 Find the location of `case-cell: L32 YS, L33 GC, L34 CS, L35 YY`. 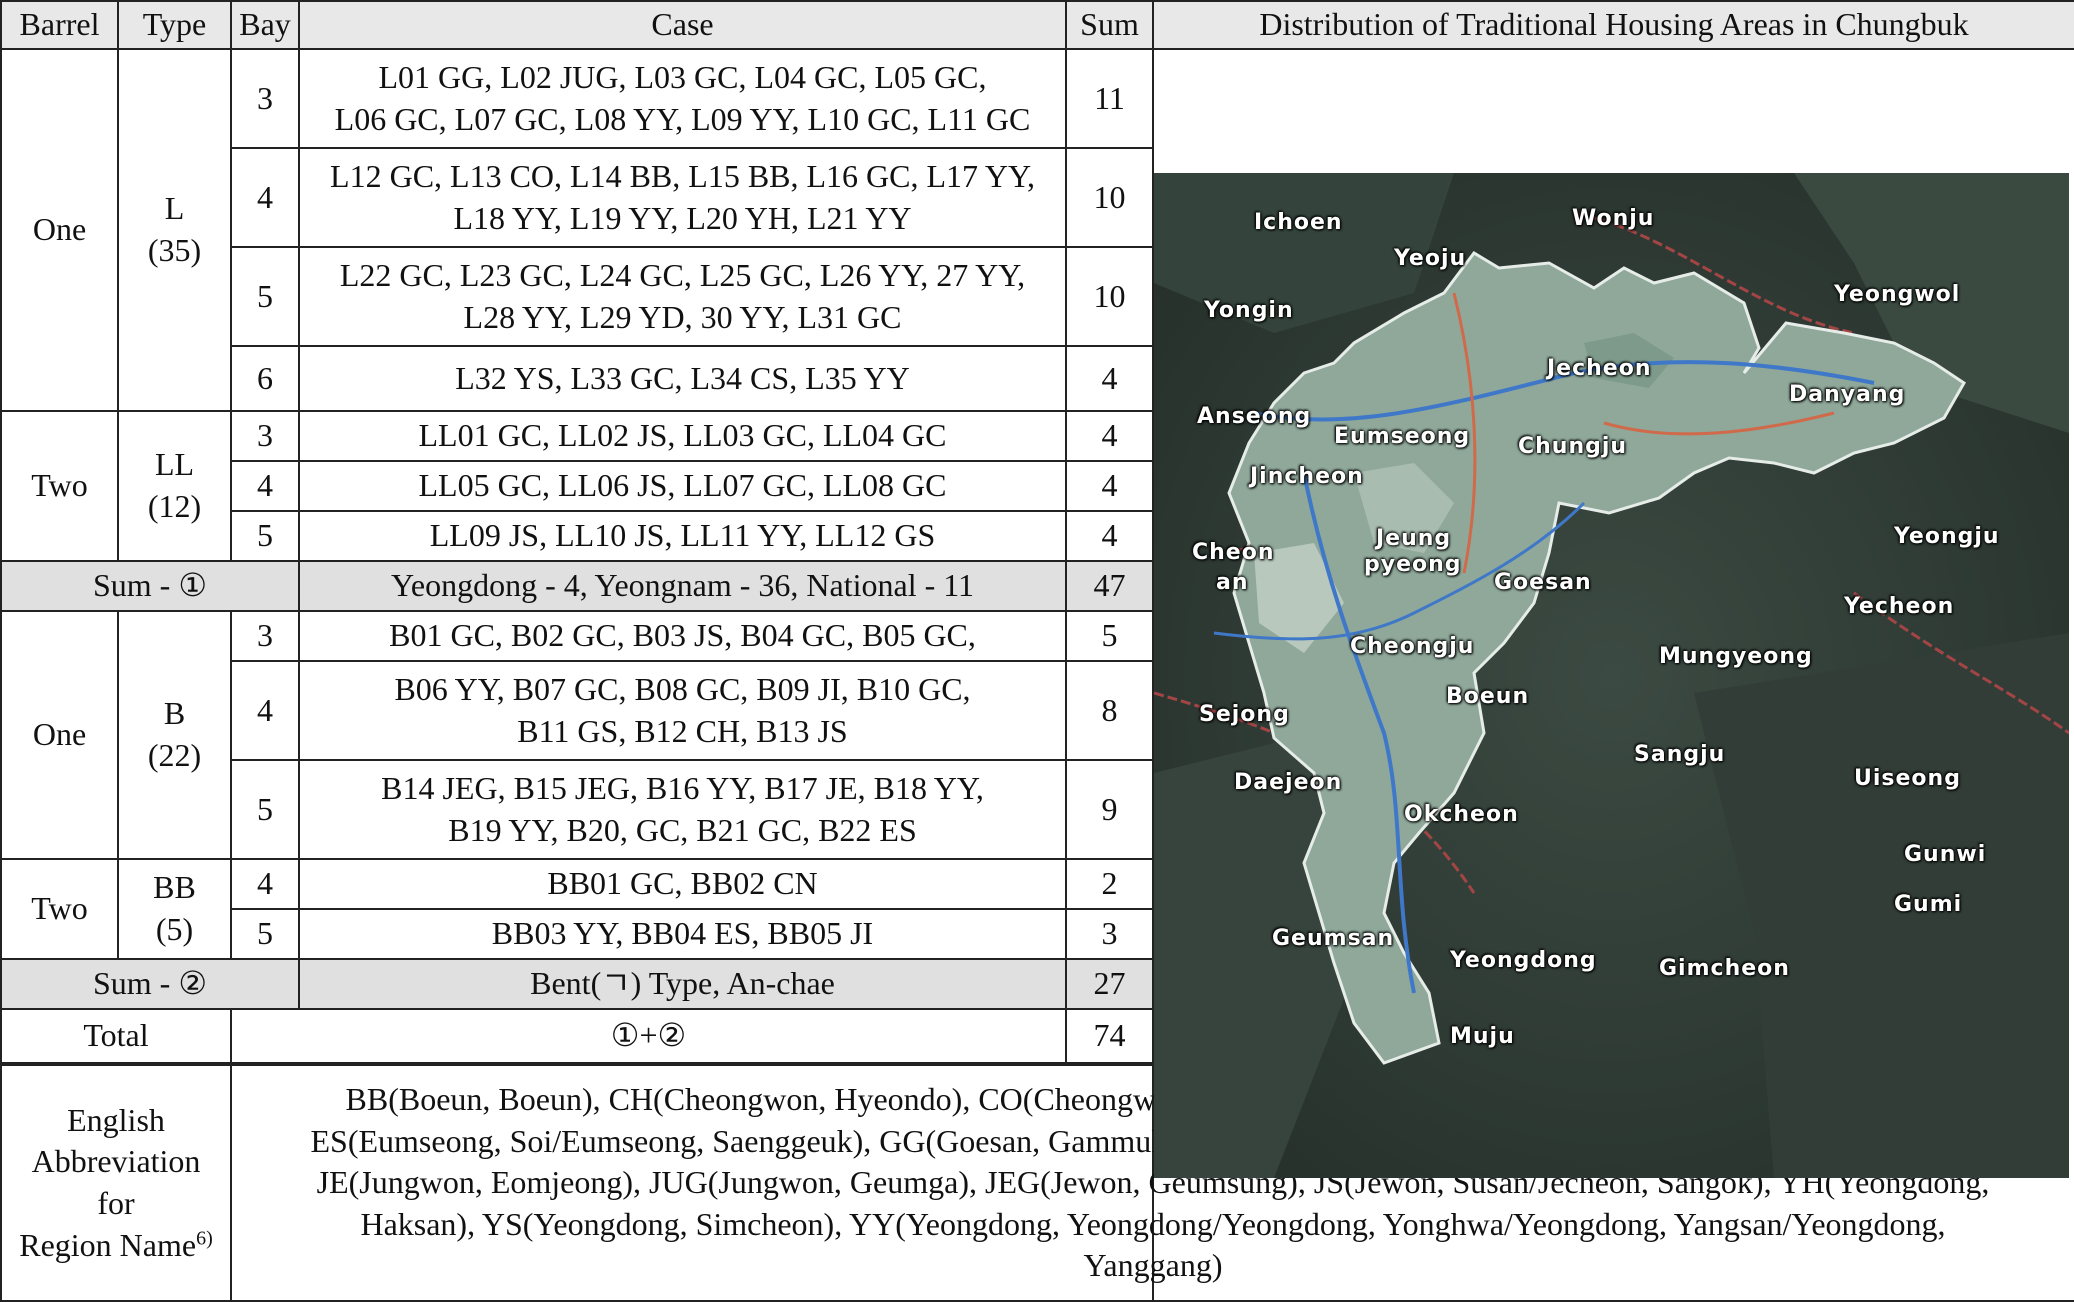

case-cell: L32 YS, L33 GC, L34 CS, L35 YY is located at coordinates (682, 378).